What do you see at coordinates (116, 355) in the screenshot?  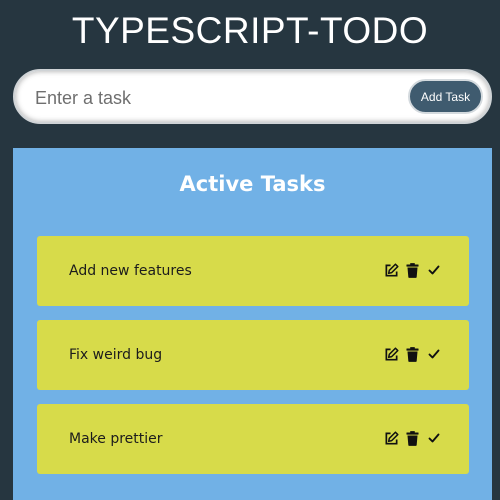 I see `task-text: Fix weird bug` at bounding box center [116, 355].